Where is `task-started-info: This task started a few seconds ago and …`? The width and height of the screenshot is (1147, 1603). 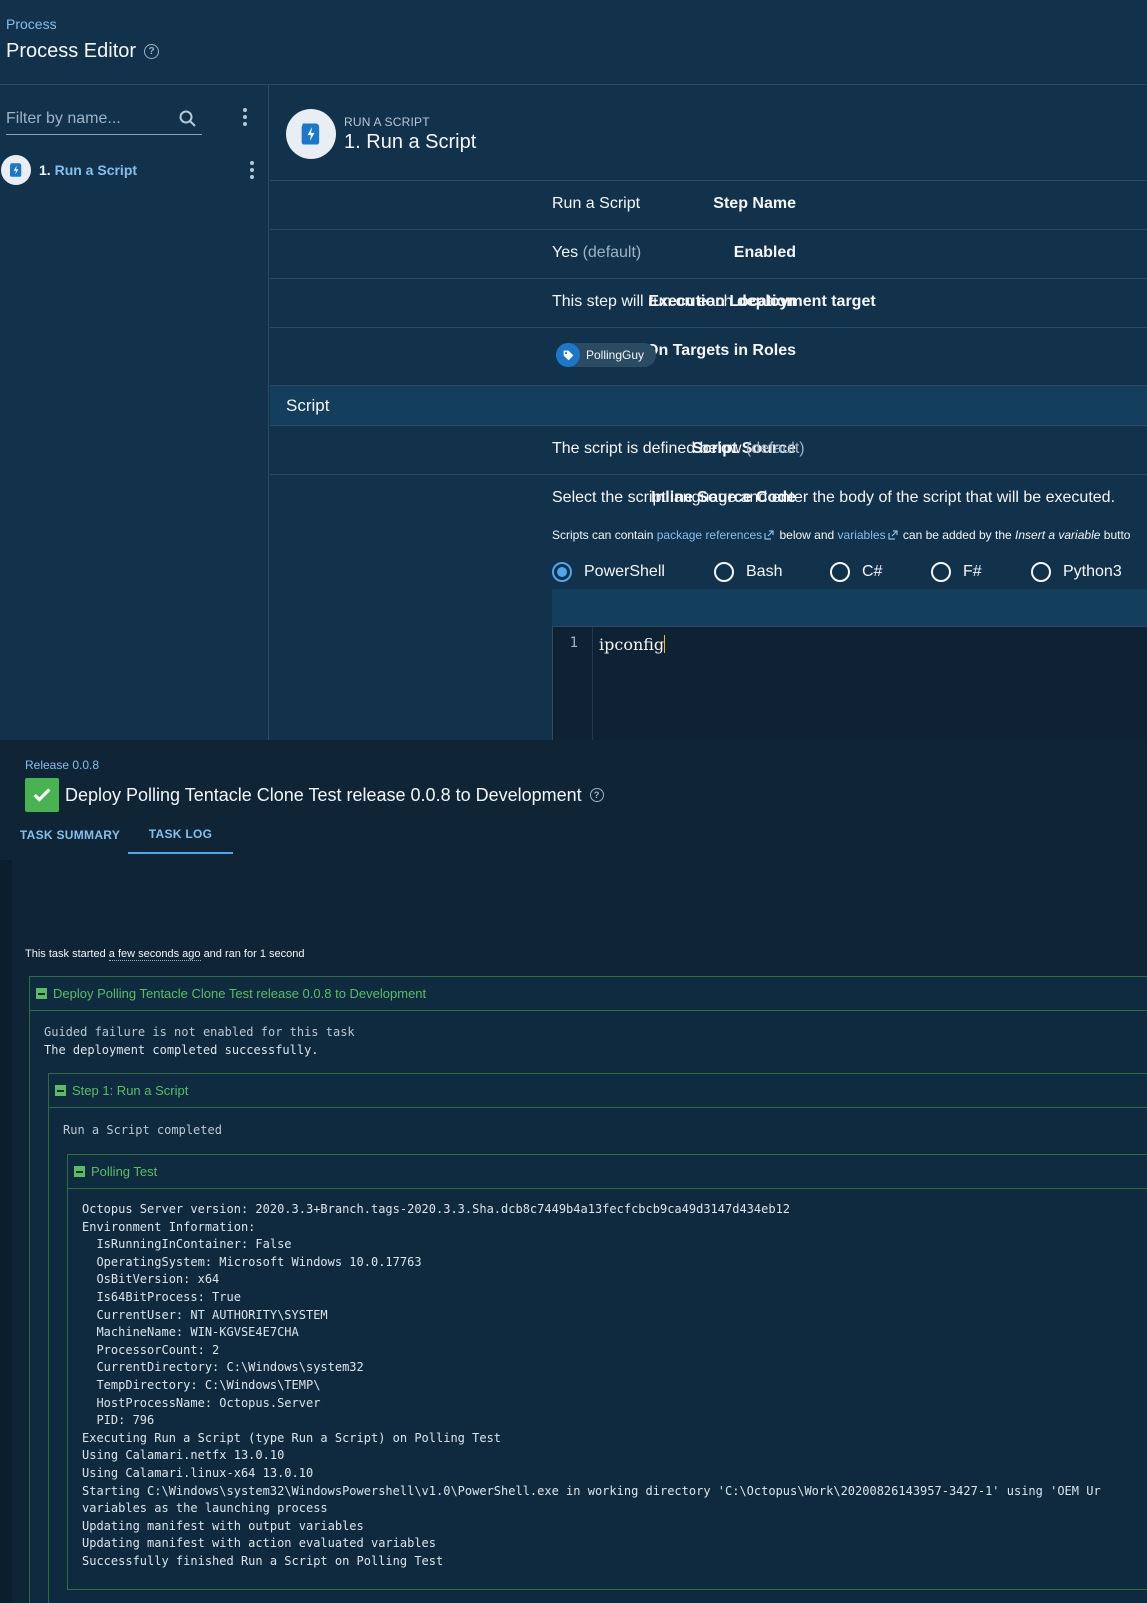
task-started-info: This task started a few seconds ago and … is located at coordinates (165, 954).